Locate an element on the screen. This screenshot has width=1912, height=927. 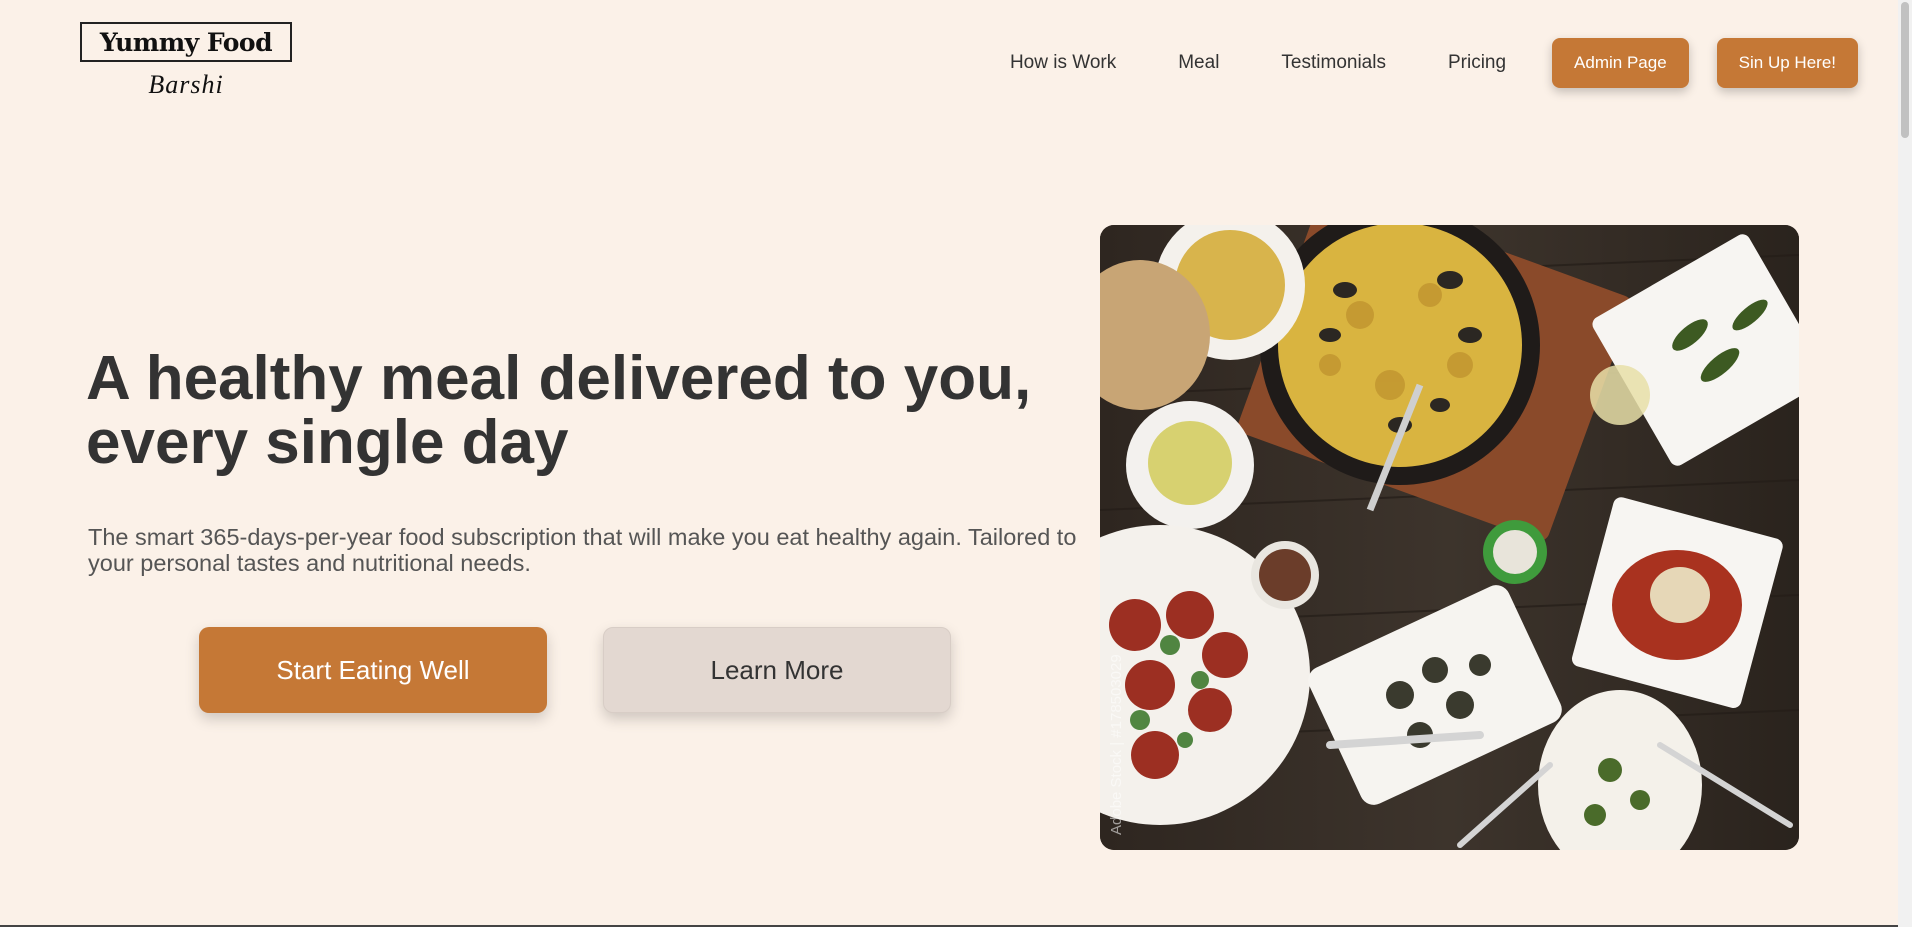
scrollbar-thumb is located at coordinates (1905, 70).